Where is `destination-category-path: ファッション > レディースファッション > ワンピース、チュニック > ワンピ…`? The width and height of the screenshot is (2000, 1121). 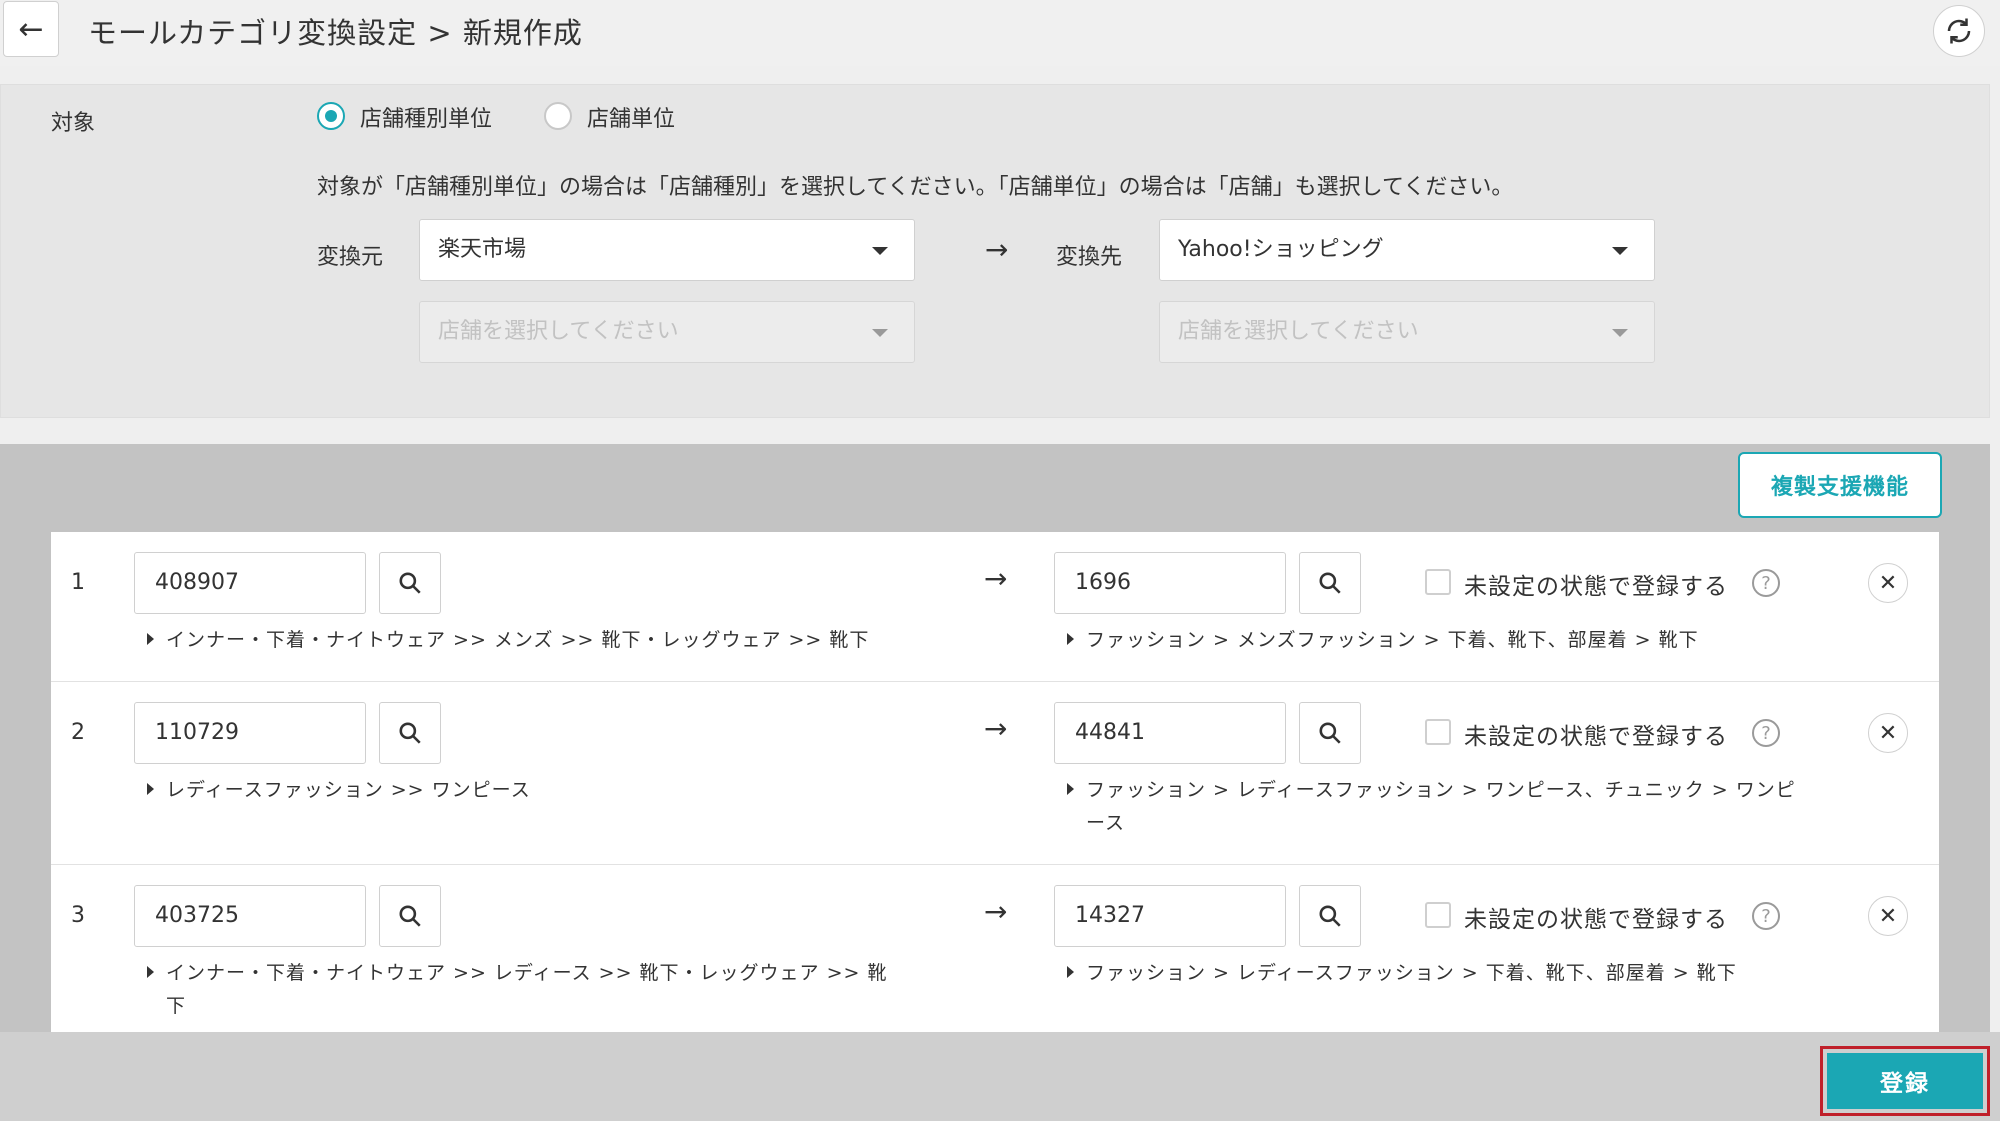 destination-category-path: ファッション > レディースファッション > ワンピース、チュニック > ワンピ… is located at coordinates (1431, 807).